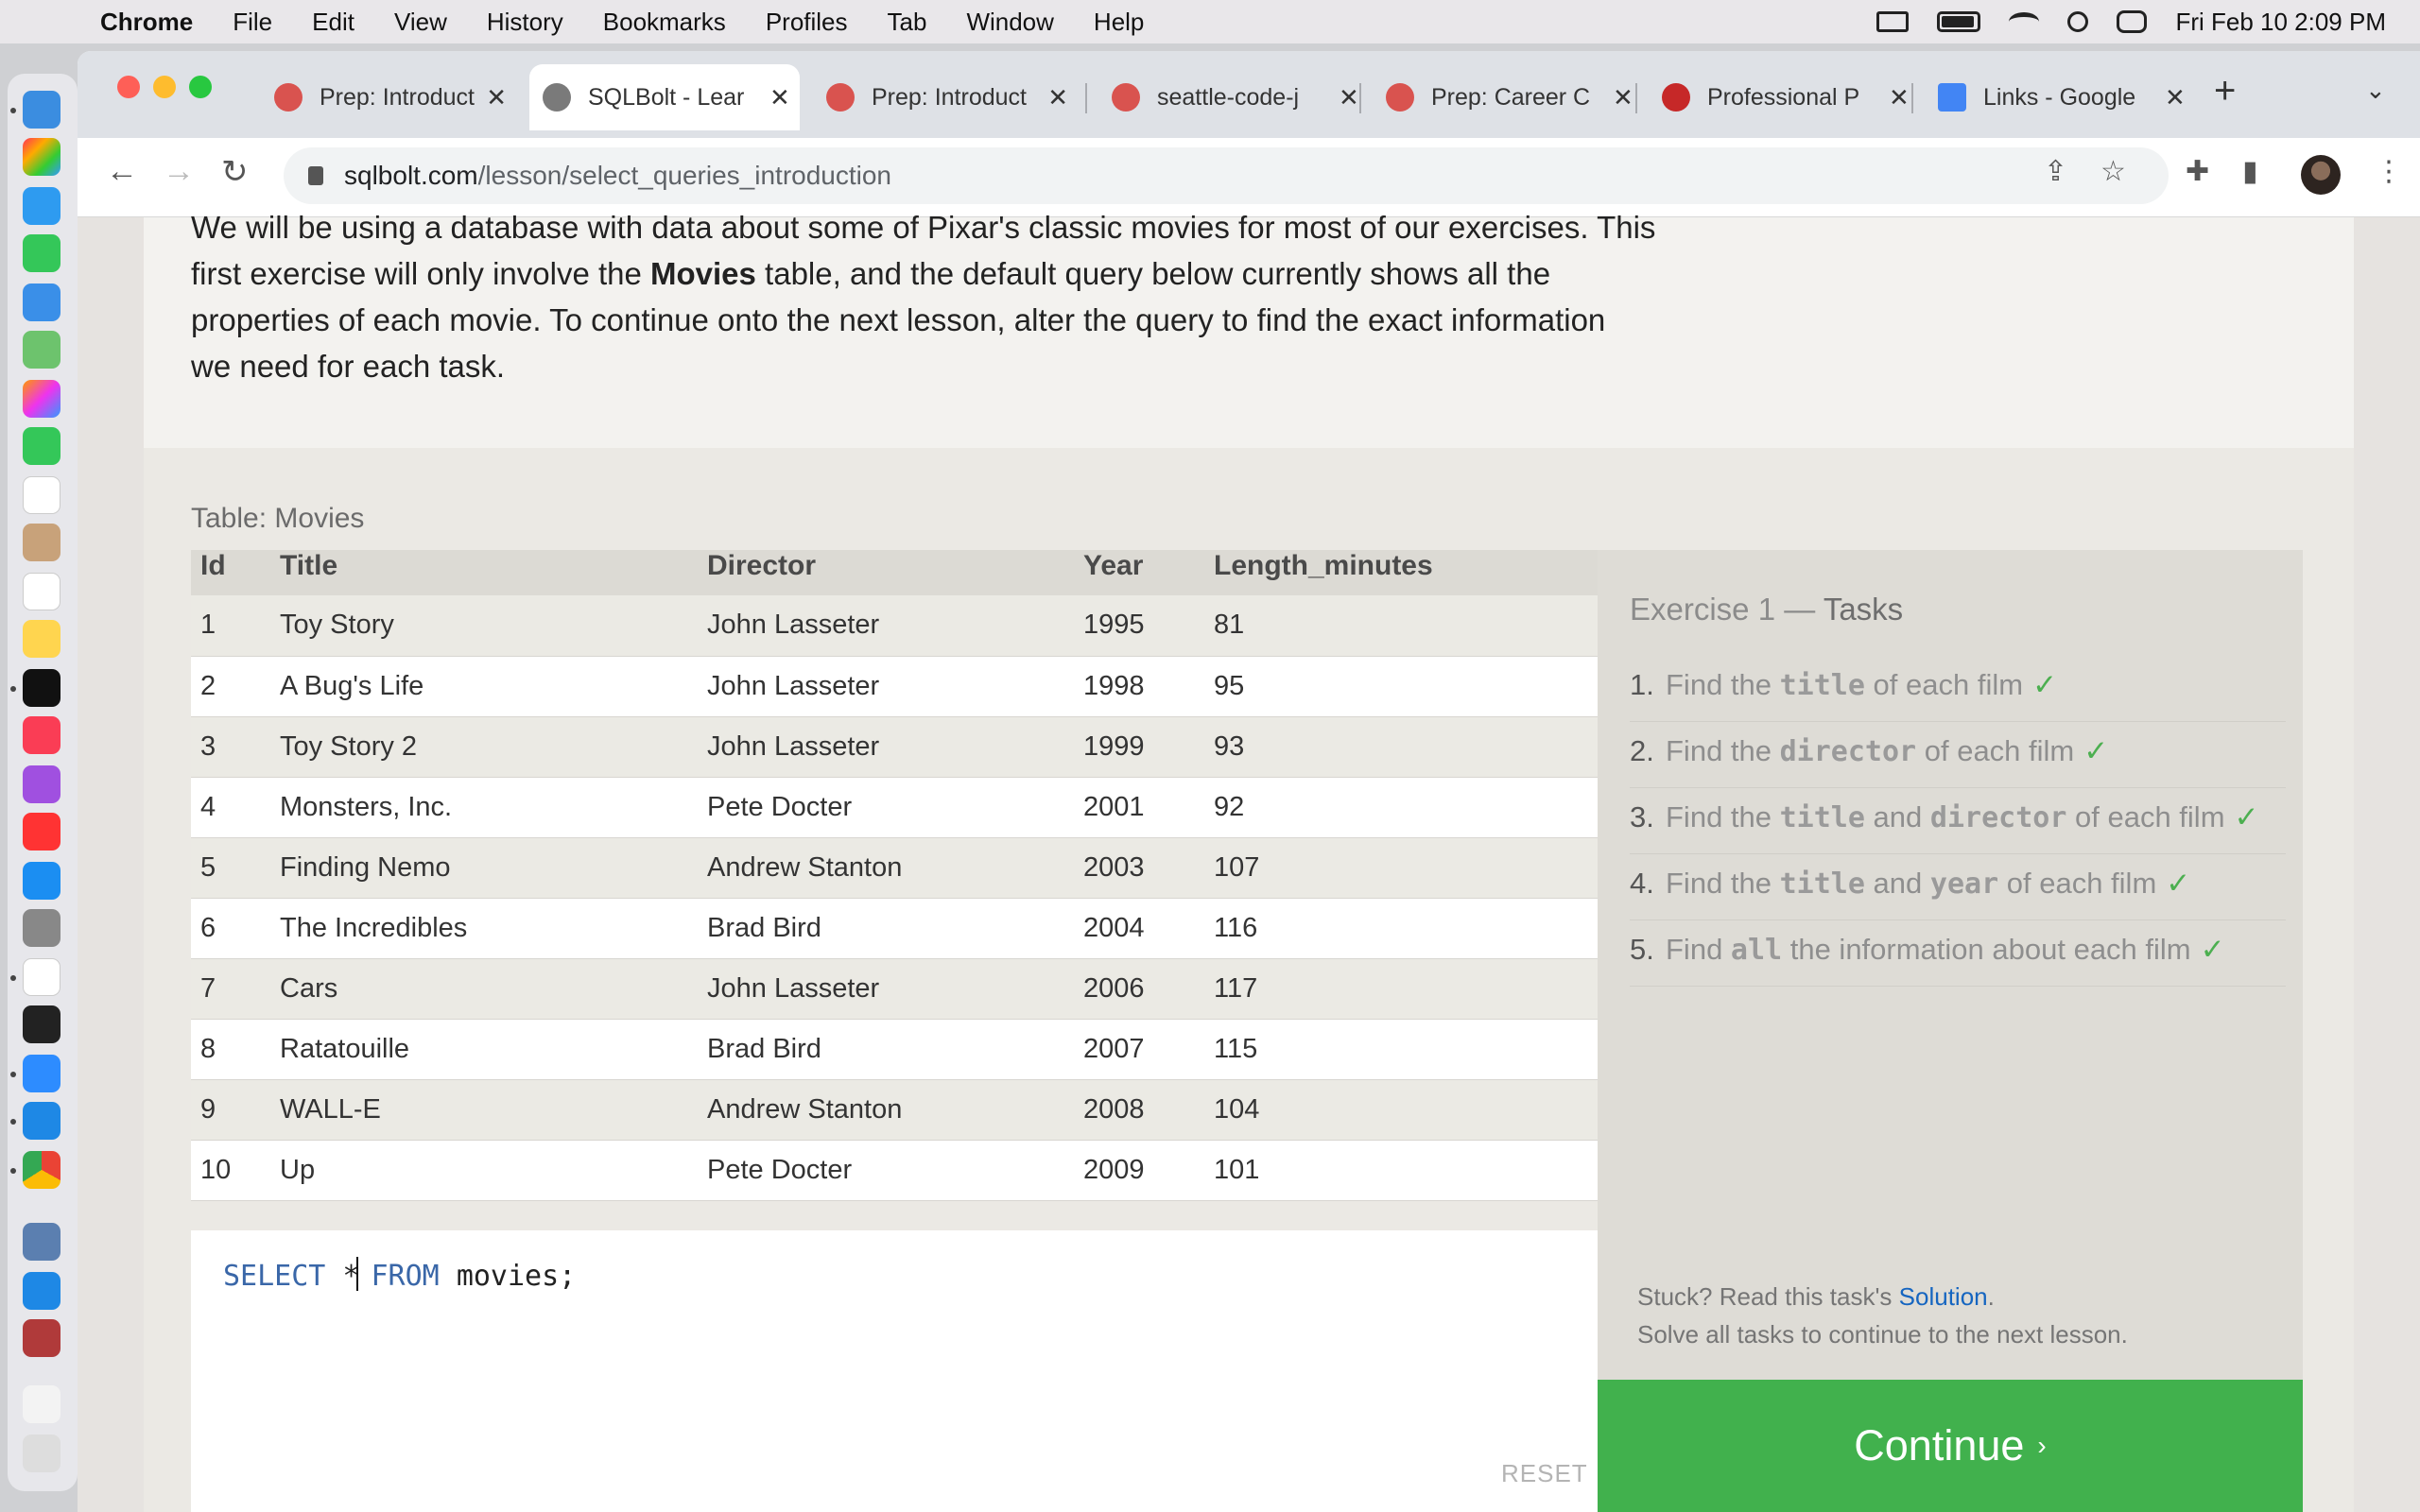 The height and width of the screenshot is (1512, 2420). I want to click on menu-file: File, so click(252, 22).